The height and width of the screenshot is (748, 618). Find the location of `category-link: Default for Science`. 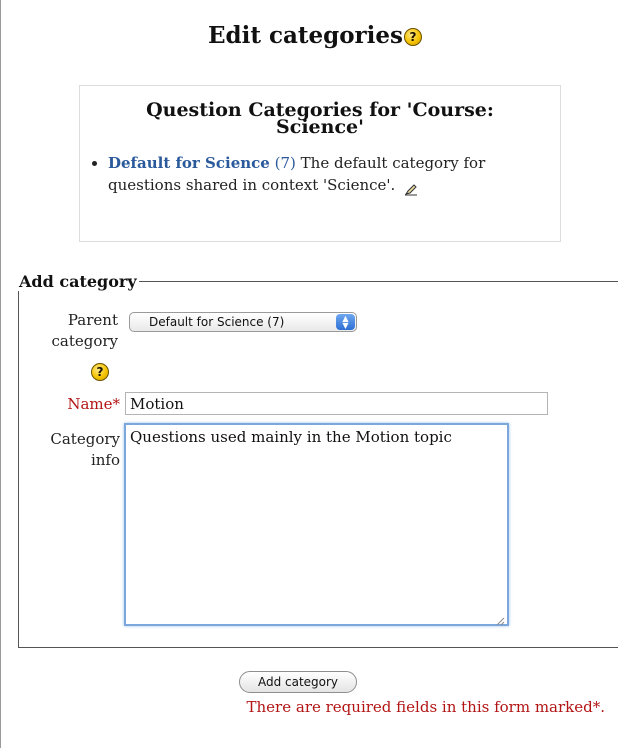

category-link: Default for Science is located at coordinates (189, 163).